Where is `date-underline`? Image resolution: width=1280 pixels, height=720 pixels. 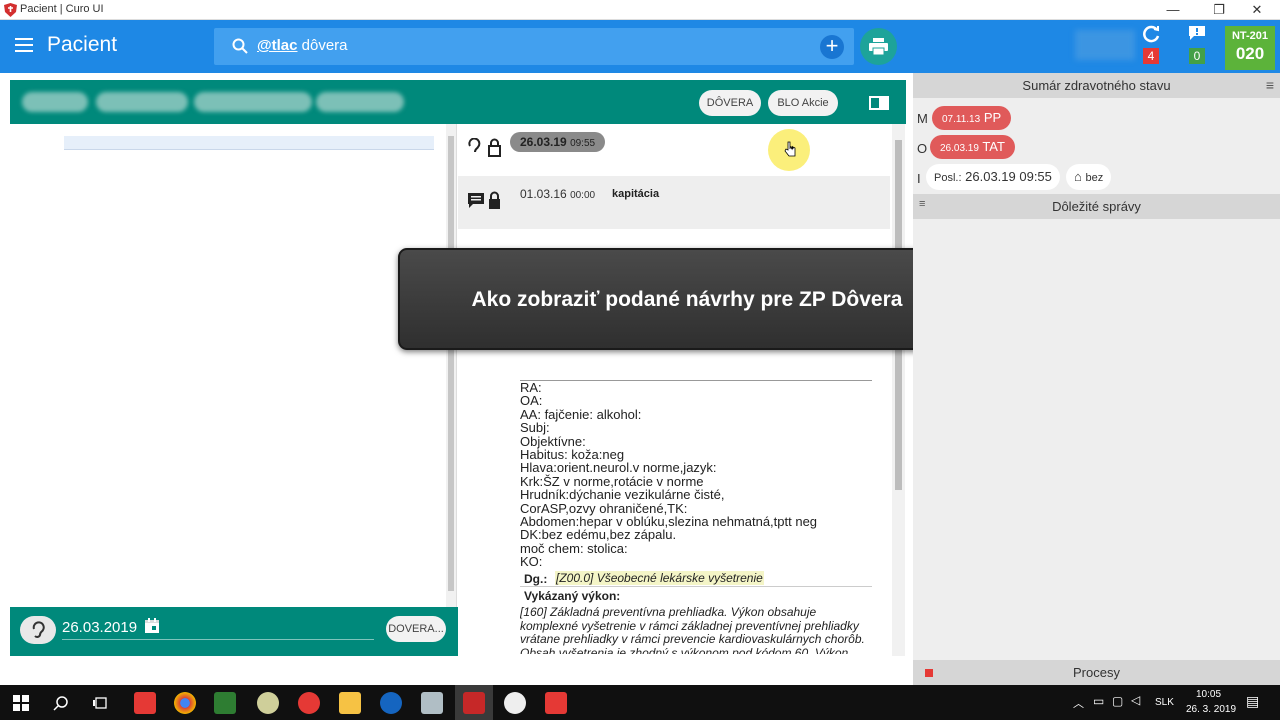 date-underline is located at coordinates (218, 639).